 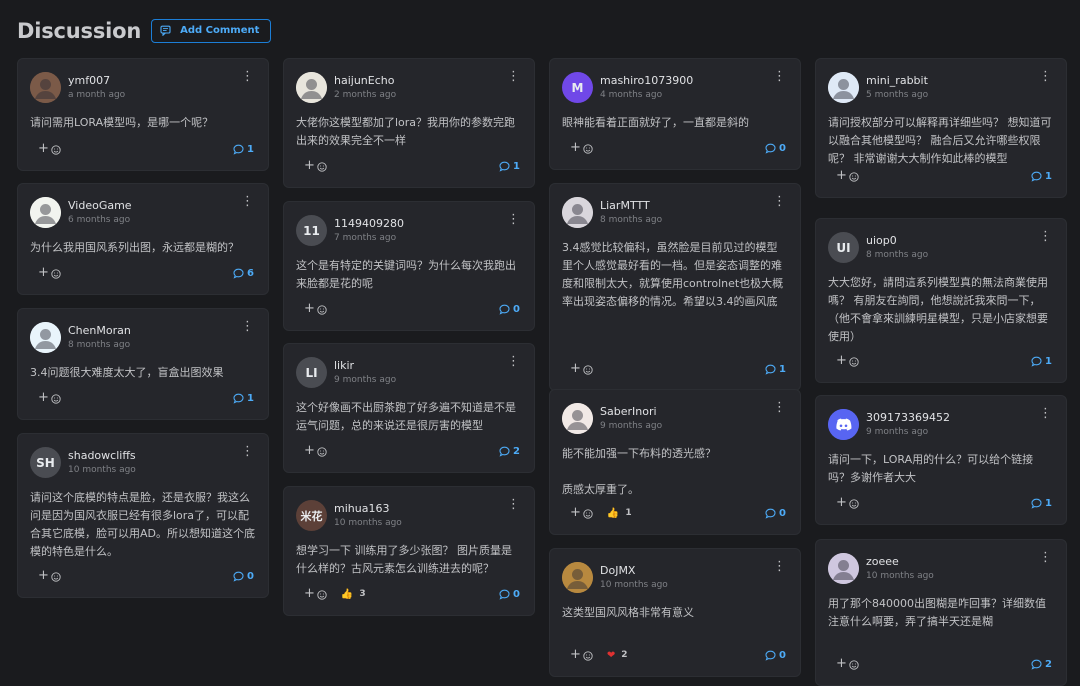 What do you see at coordinates (353, 594) in the screenshot?
I see `reaction-badge: 👍 3` at bounding box center [353, 594].